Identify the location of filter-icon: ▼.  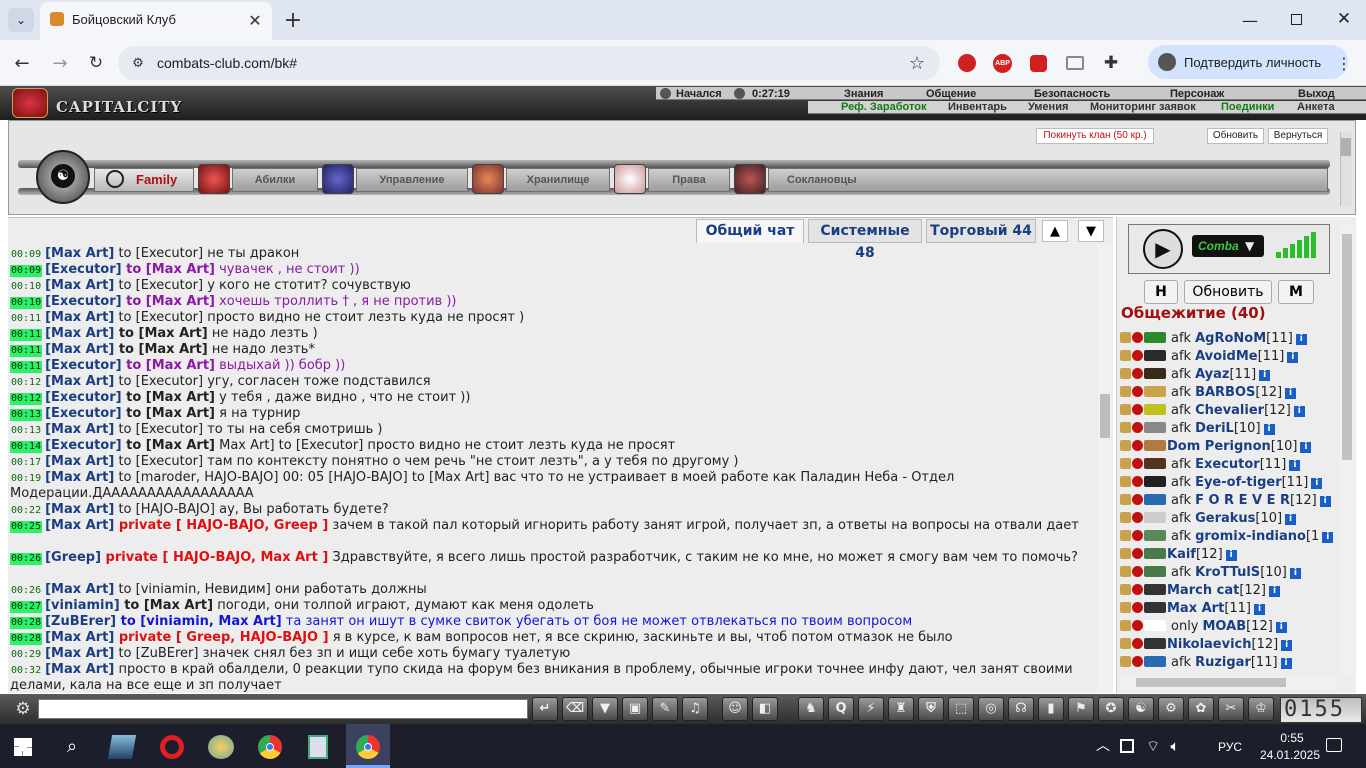
(605, 709).